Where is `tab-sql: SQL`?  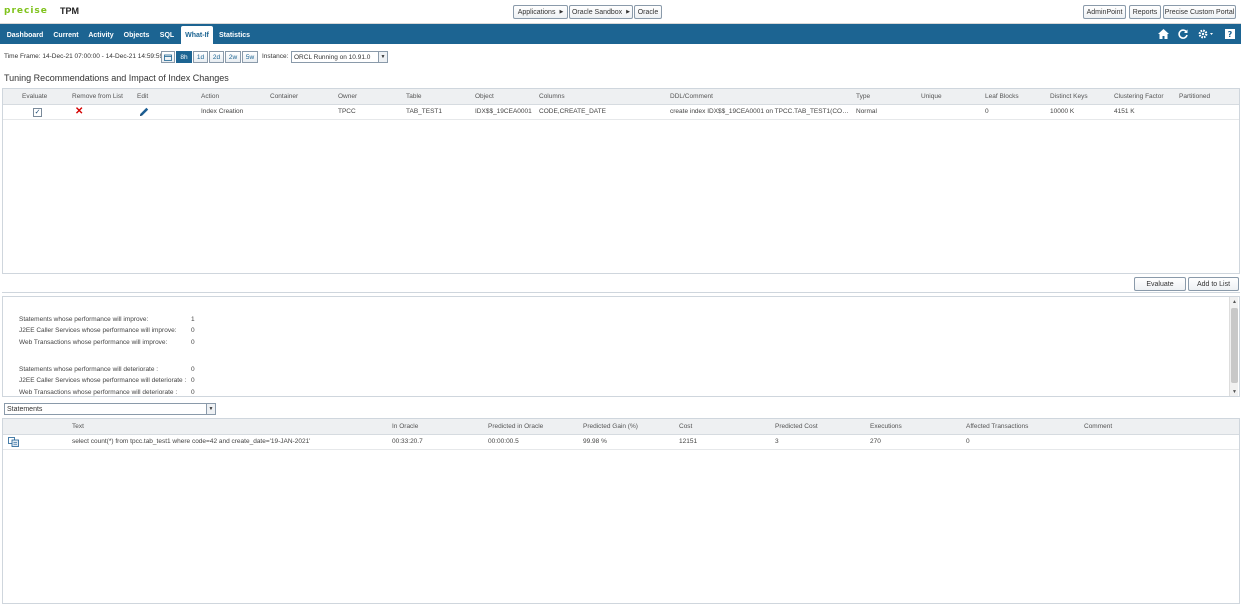
tab-sql: SQL is located at coordinates (167, 35).